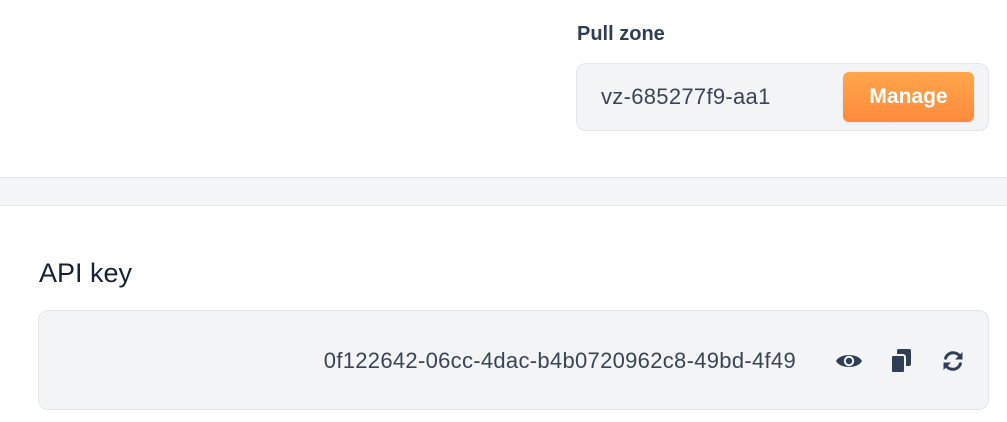 The width and height of the screenshot is (1007, 422). I want to click on section-divider, so click(503, 192).